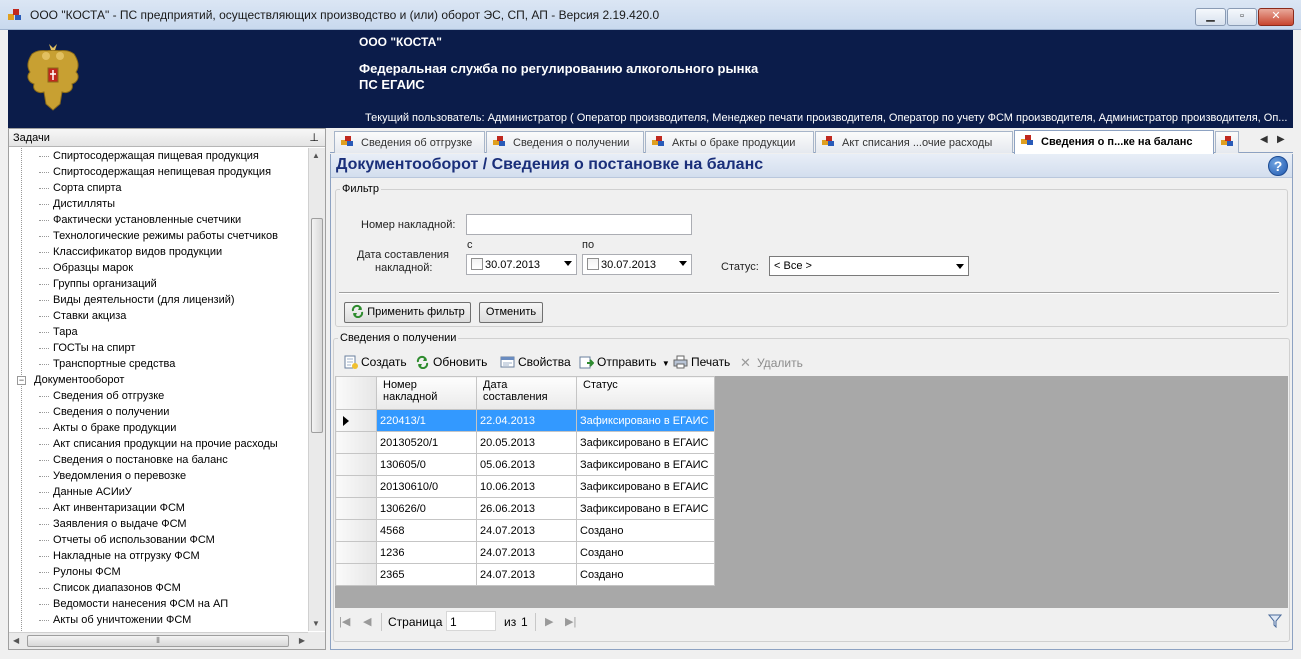  I want to click on tree-item: Транспортные средства, so click(159, 364).